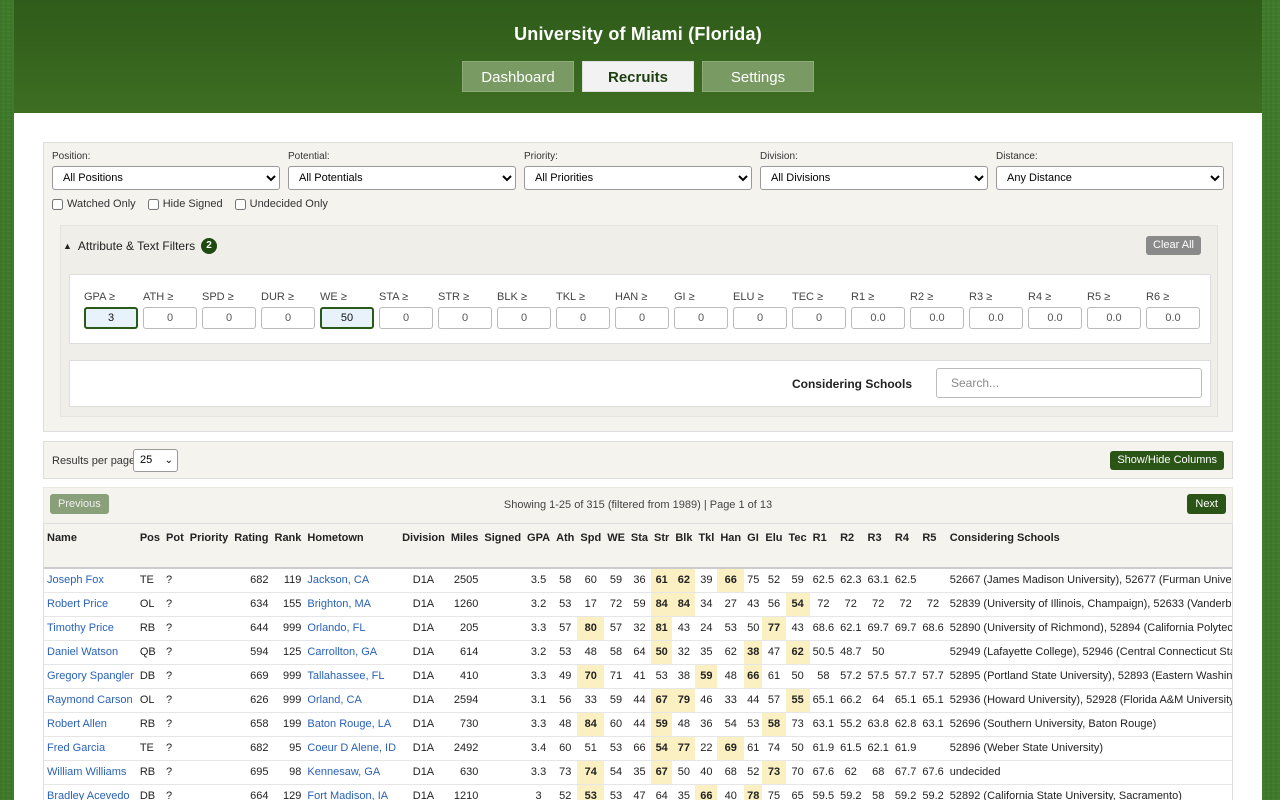 Image resolution: width=1280 pixels, height=800 pixels. What do you see at coordinates (155, 460) in the screenshot?
I see `results-per-page-select: 25 ⌄` at bounding box center [155, 460].